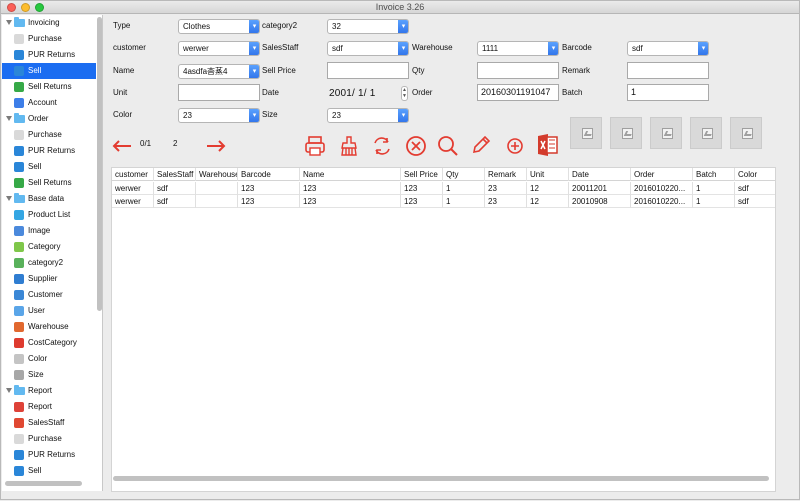 This screenshot has width=800, height=501. What do you see at coordinates (600, 201) in the screenshot?
I see `table-cell: 20010908` at bounding box center [600, 201].